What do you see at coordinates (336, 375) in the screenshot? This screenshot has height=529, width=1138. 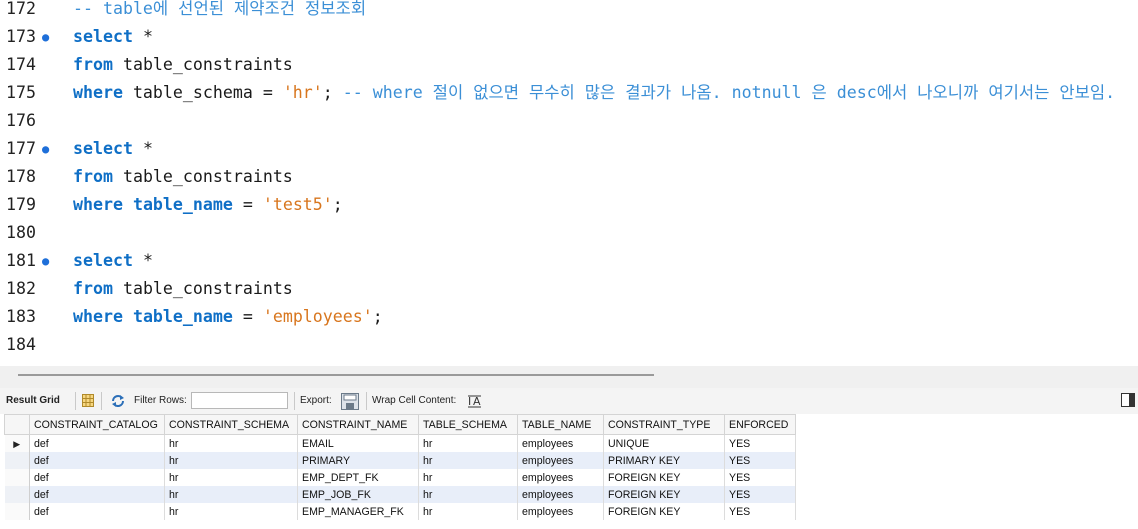 I see `scrollbar-thumb` at bounding box center [336, 375].